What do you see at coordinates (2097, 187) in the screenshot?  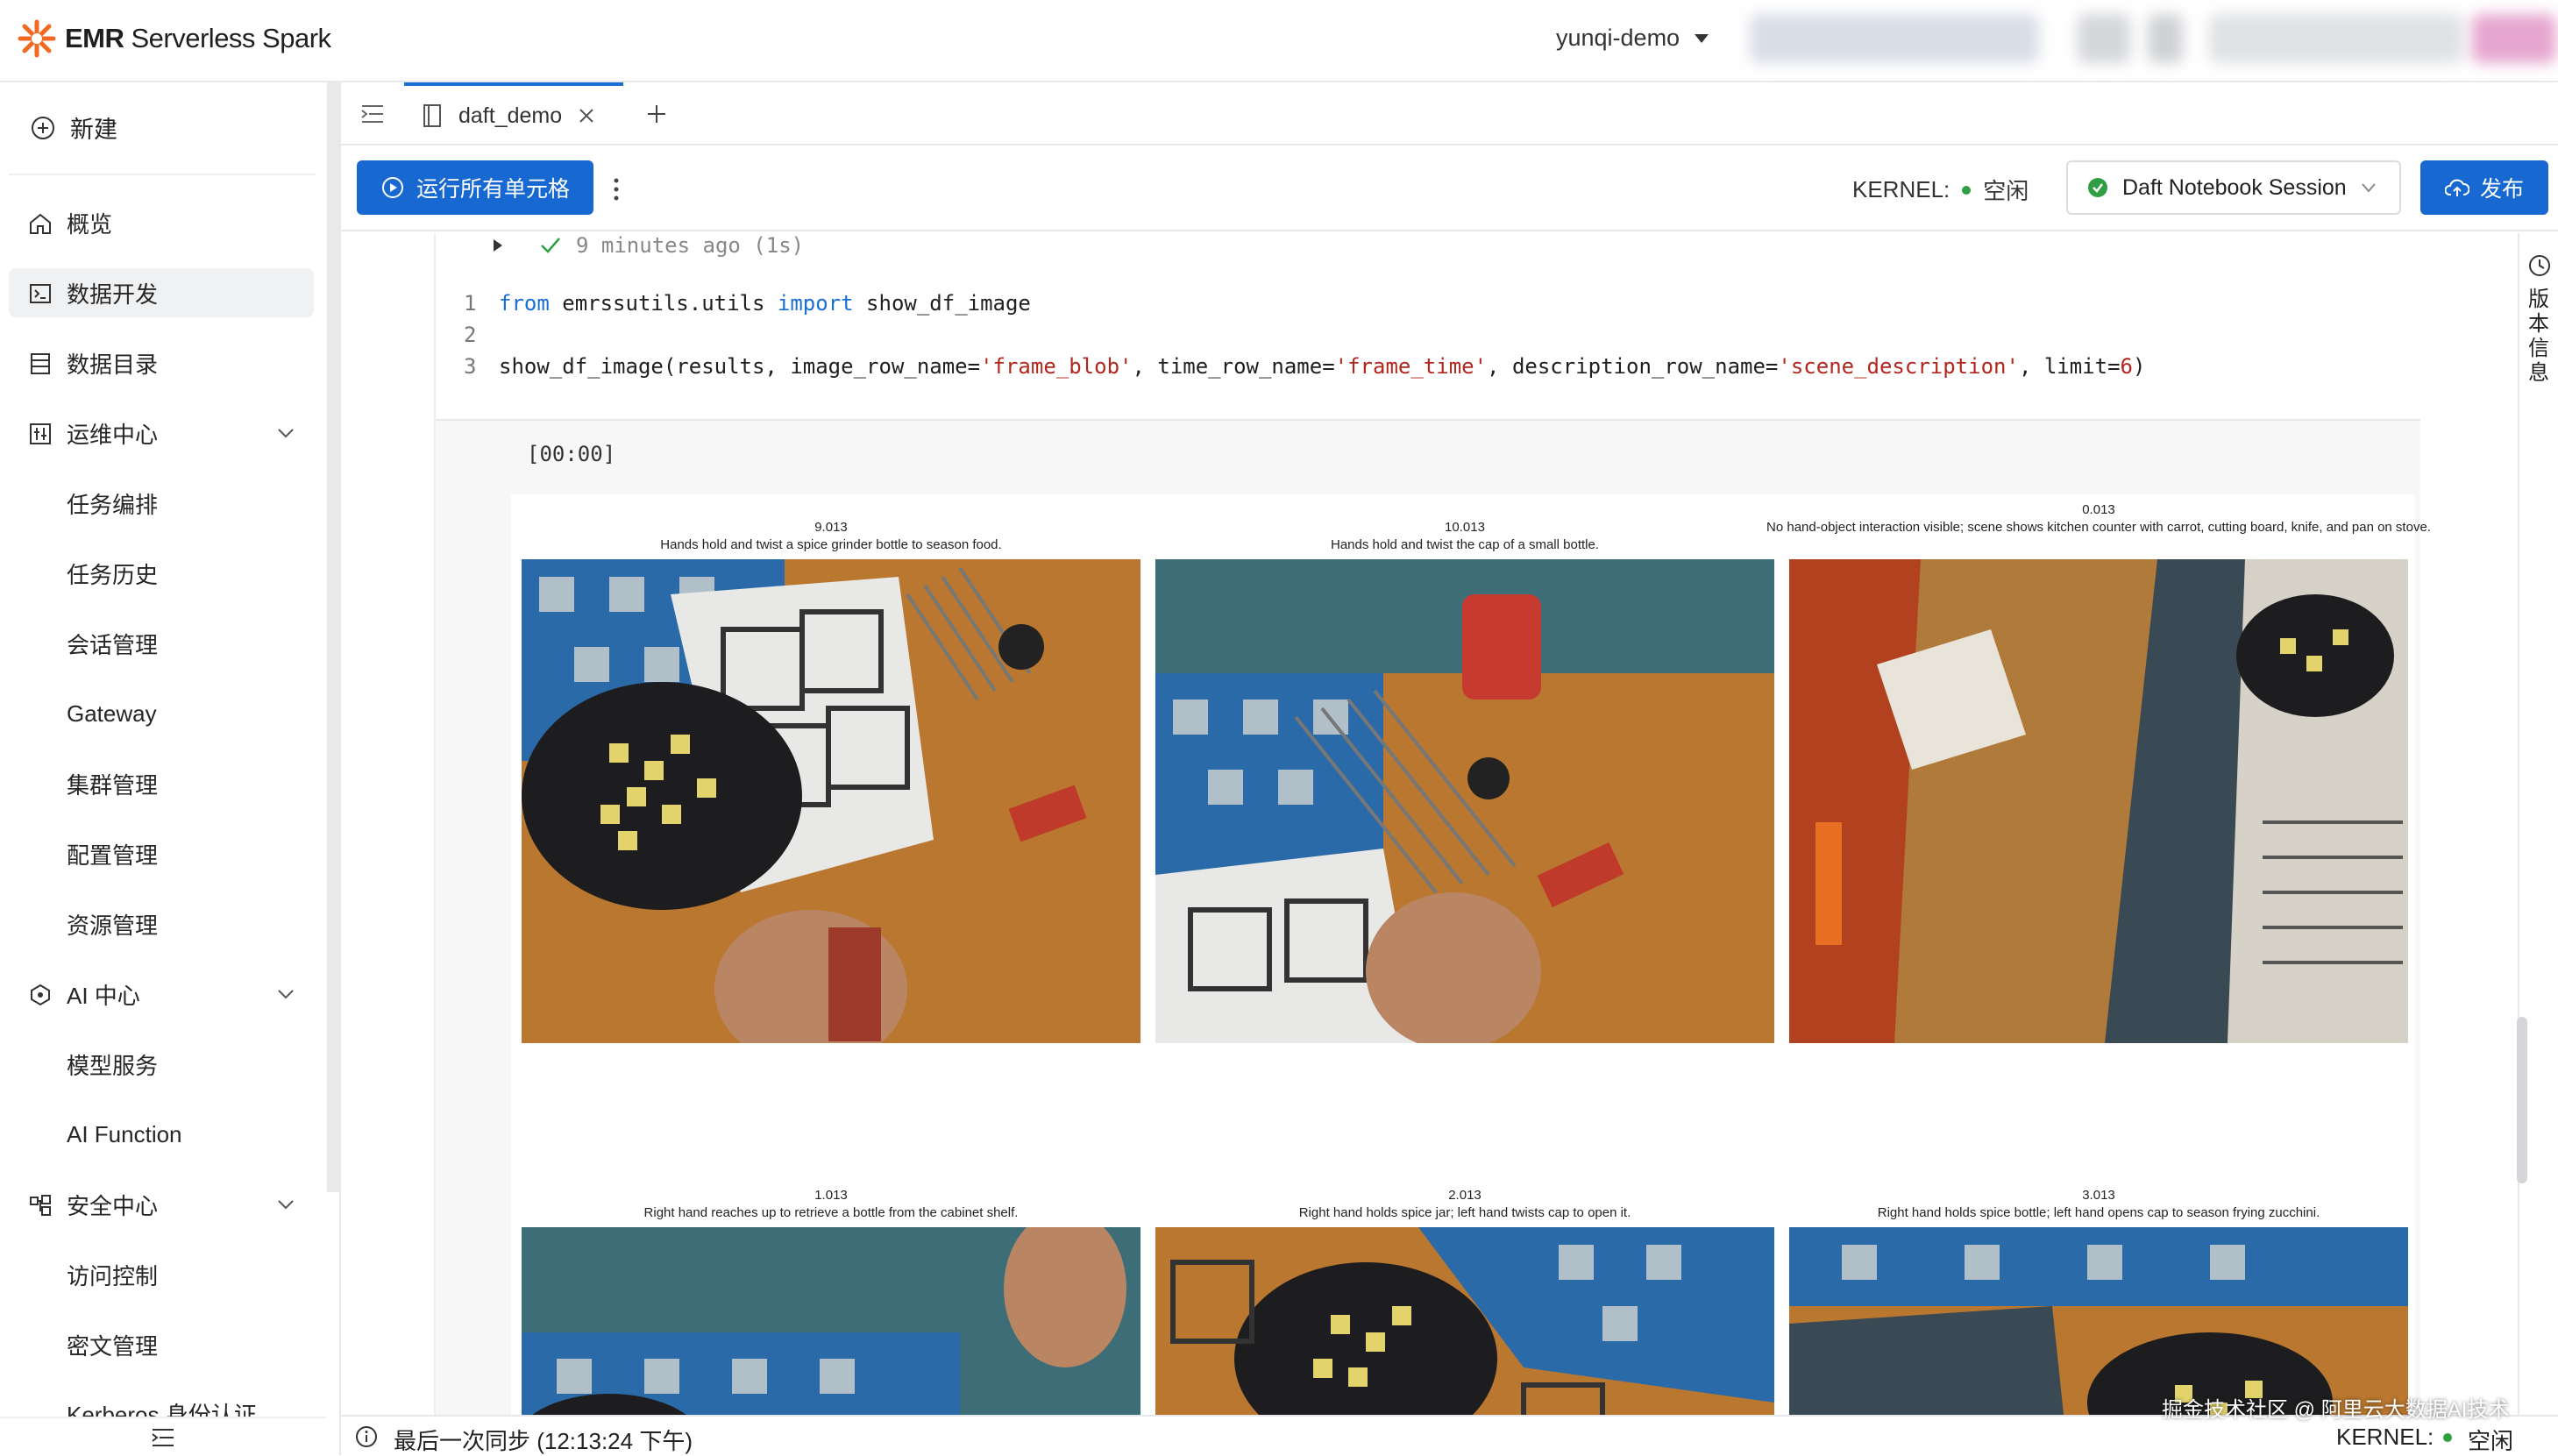 I see `check-circle-icon` at bounding box center [2097, 187].